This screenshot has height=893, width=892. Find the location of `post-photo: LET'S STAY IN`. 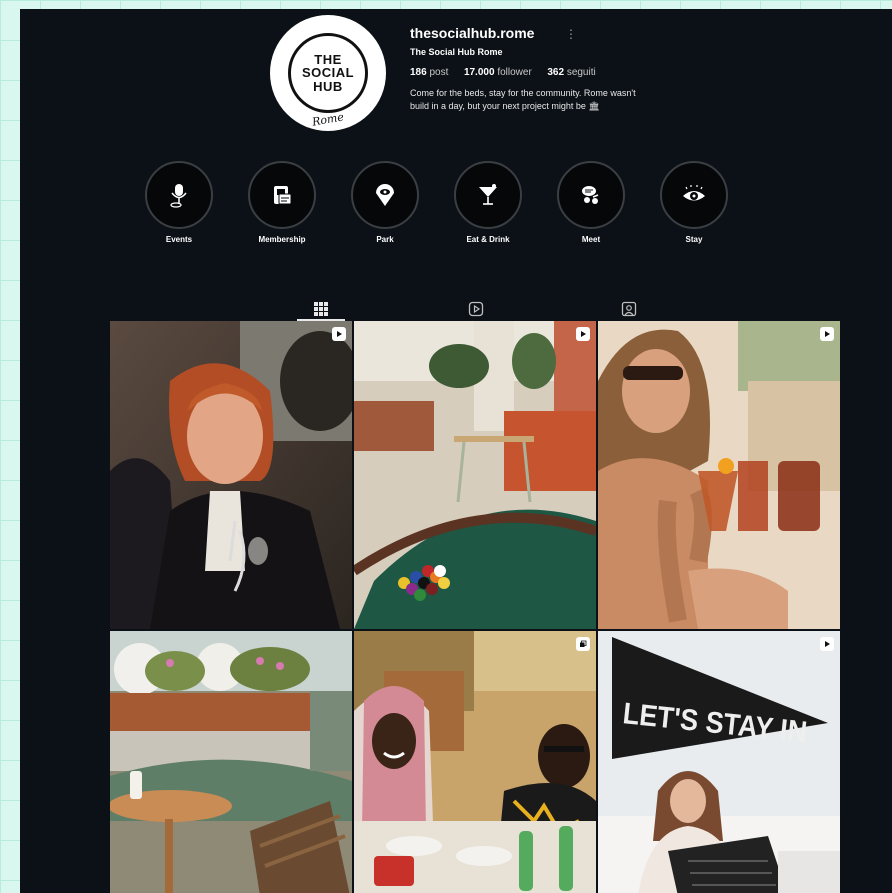

post-photo: LET'S STAY IN is located at coordinates (719, 762).